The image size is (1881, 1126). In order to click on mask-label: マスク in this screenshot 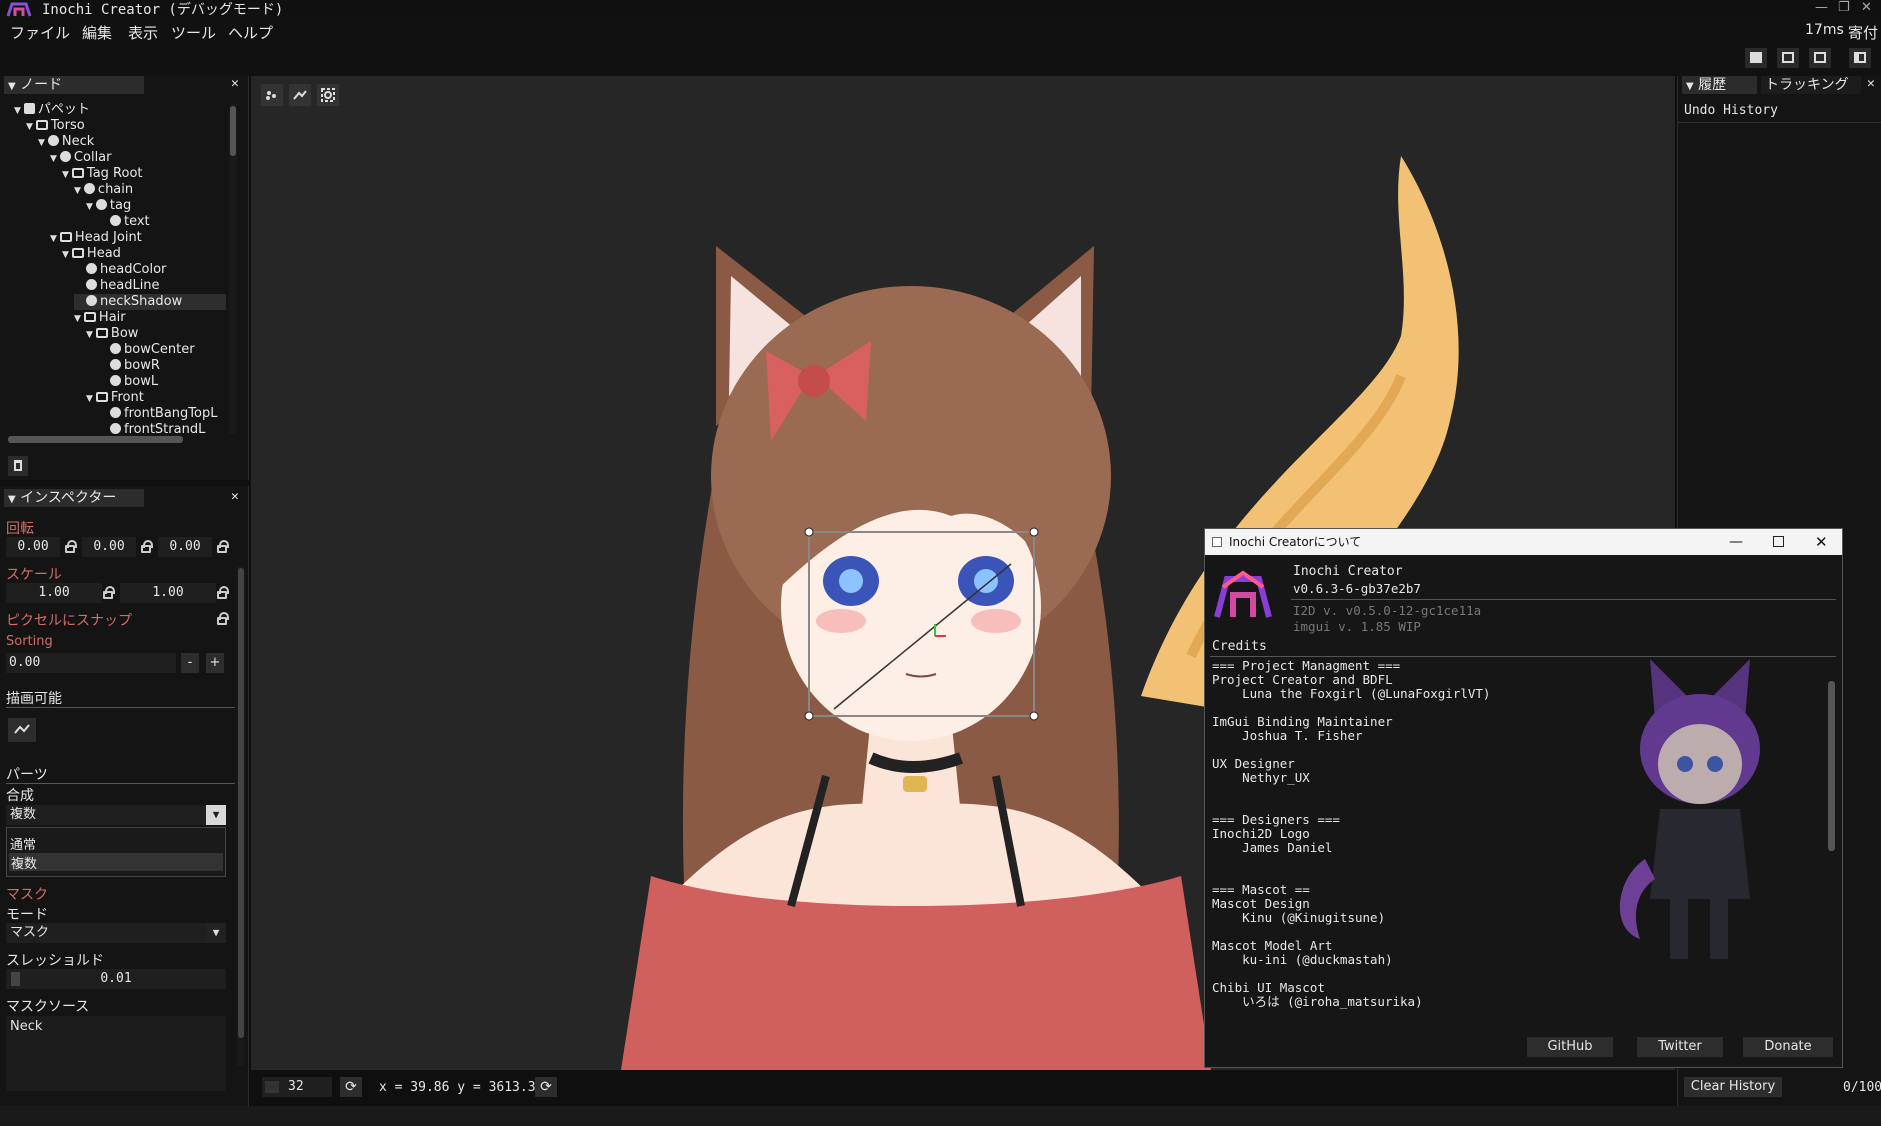, I will do `click(27, 895)`.